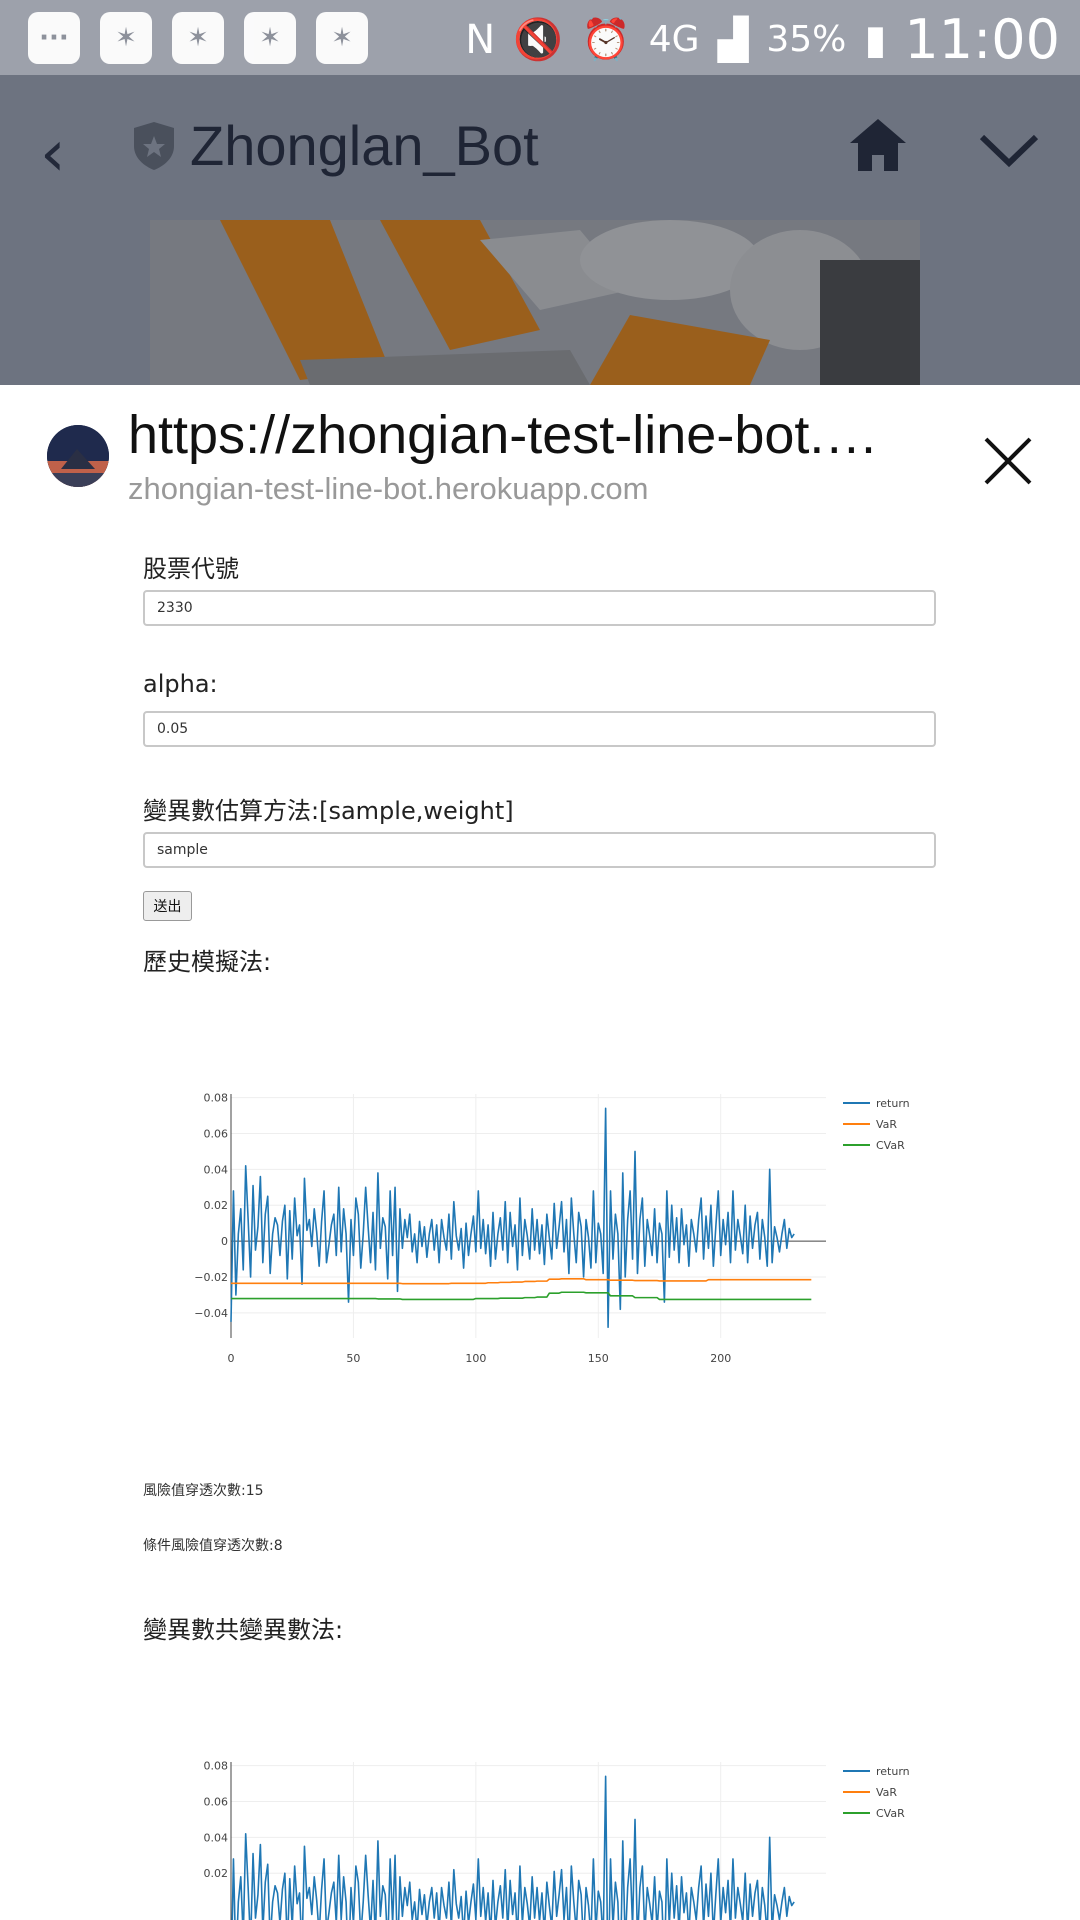 The width and height of the screenshot is (1080, 1920). What do you see at coordinates (762, 39) in the screenshot?
I see `system-icons: N 🔇 ⏰ 4G ▟ 35% ▮ 11:00` at bounding box center [762, 39].